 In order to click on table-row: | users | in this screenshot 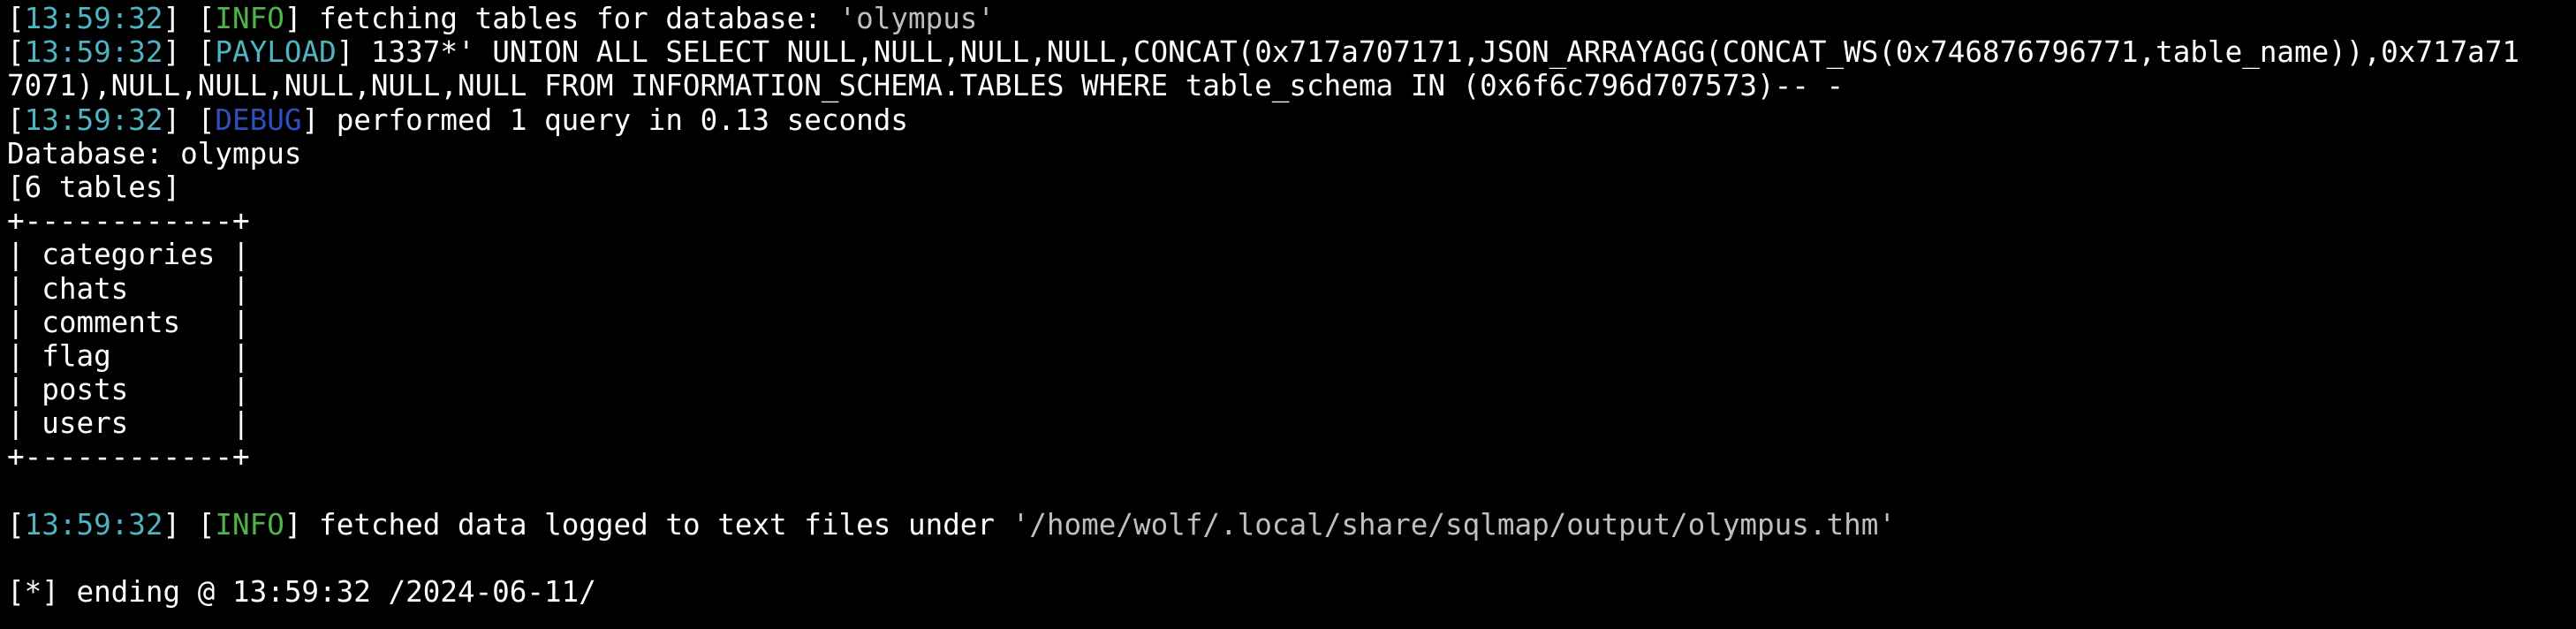, I will do `click(128, 423)`.